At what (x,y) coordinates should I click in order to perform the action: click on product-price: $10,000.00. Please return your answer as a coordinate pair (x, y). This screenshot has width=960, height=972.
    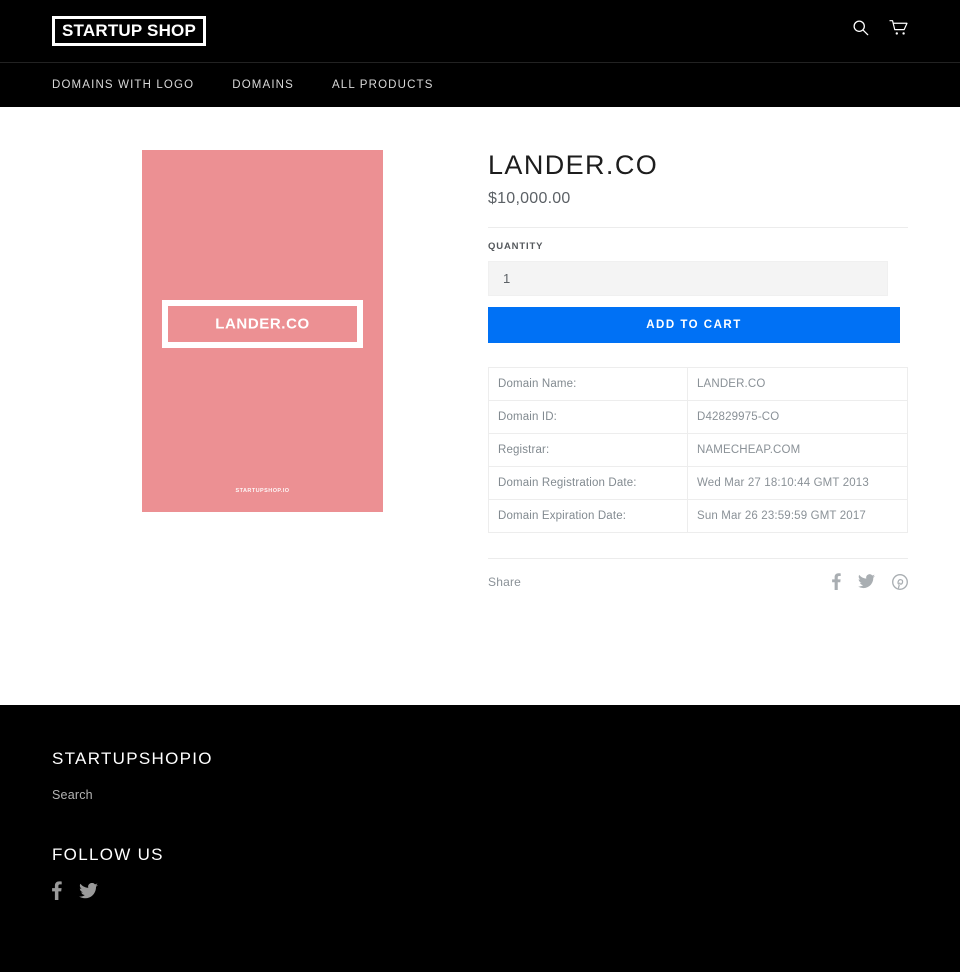
    Looking at the image, I should click on (529, 198).